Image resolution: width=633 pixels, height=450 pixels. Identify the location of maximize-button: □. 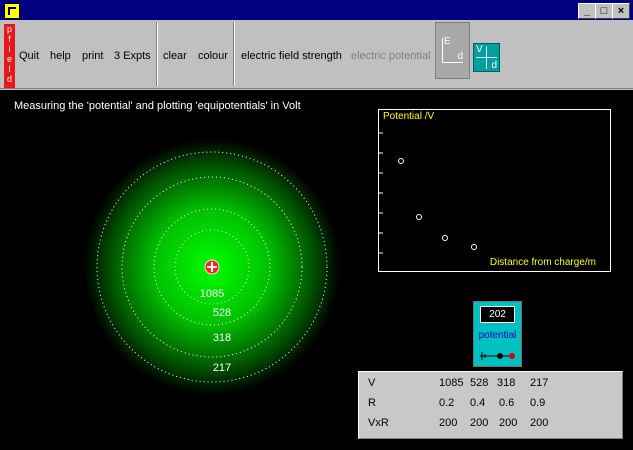
(604, 11).